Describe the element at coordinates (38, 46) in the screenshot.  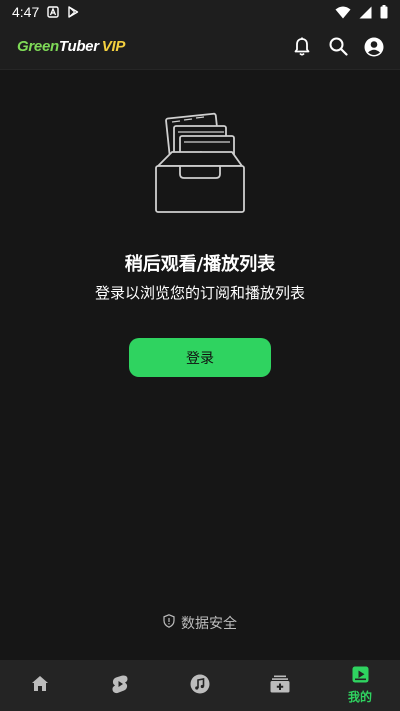
I see `logo-green-text: Green` at that location.